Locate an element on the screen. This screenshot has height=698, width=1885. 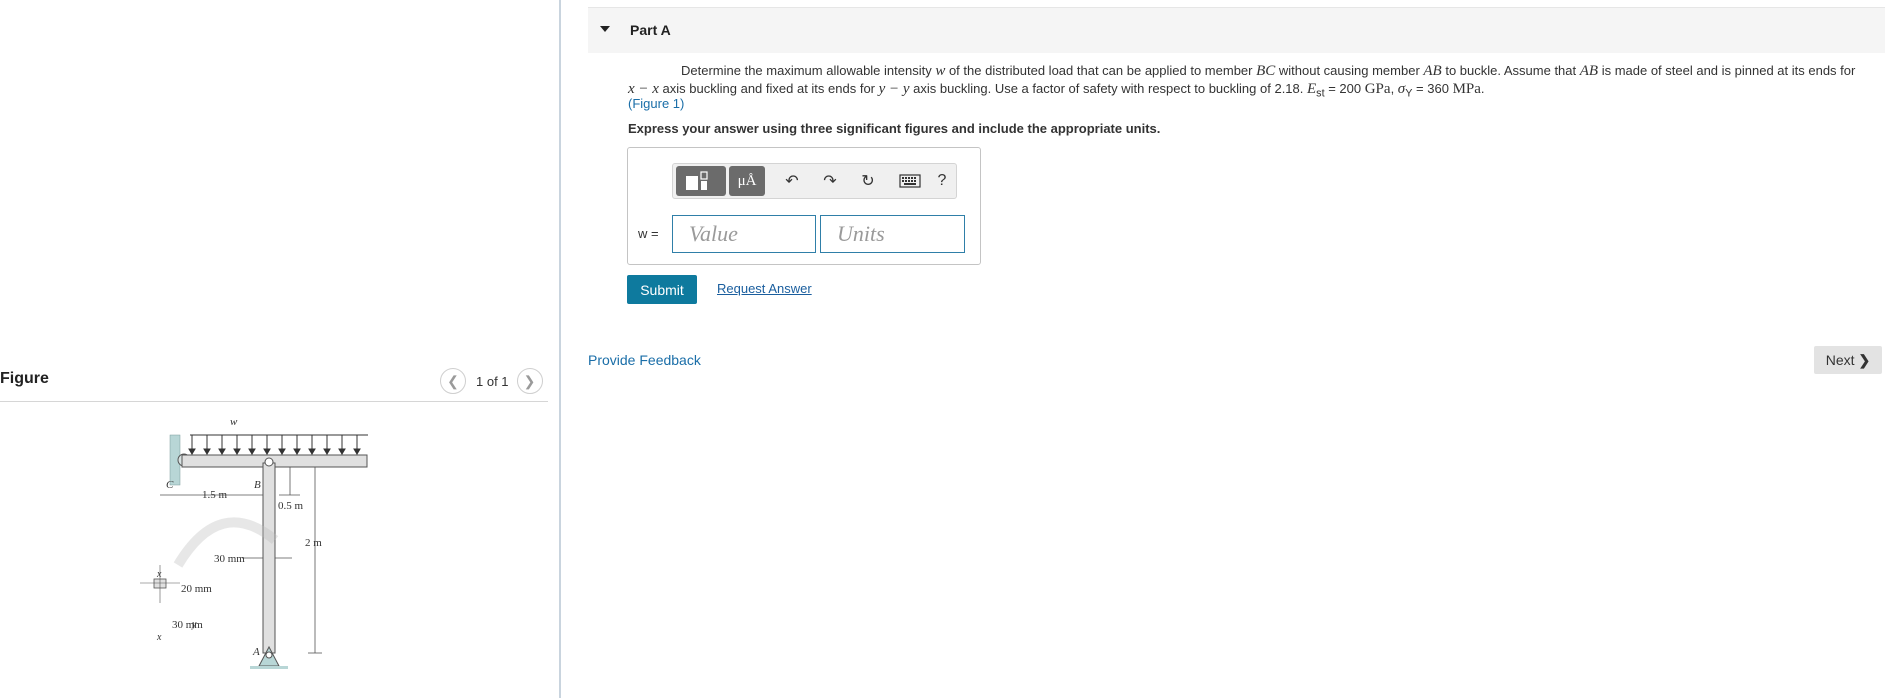
answer-box: μÅ ↶ ↷ ↻ ? w = Value Units is located at coordinates (804, 206).